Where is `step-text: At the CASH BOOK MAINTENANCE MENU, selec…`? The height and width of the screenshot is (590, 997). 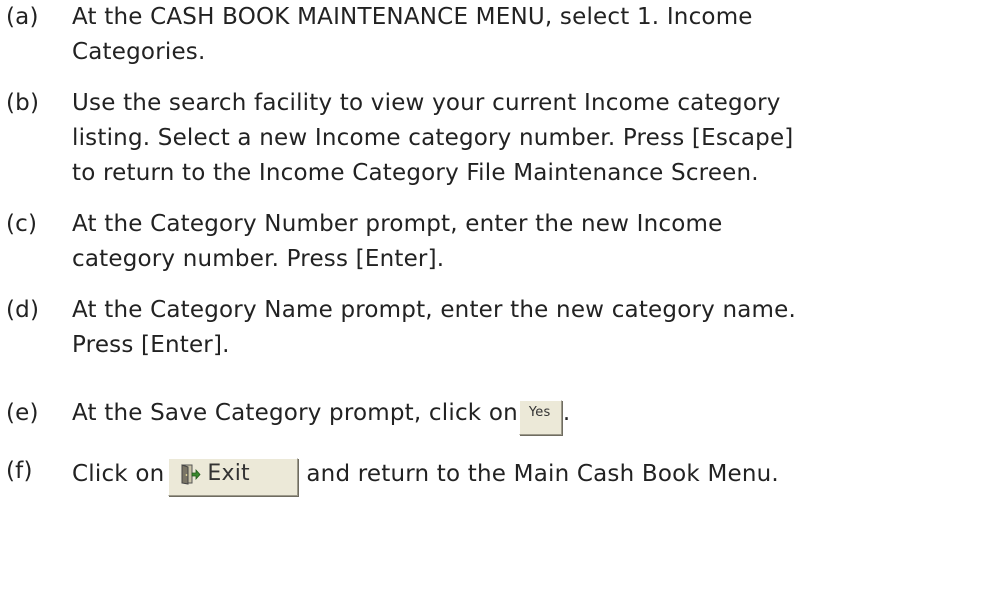 step-text: At the CASH BOOK MAINTENANCE MENU, selec… is located at coordinates (412, 35).